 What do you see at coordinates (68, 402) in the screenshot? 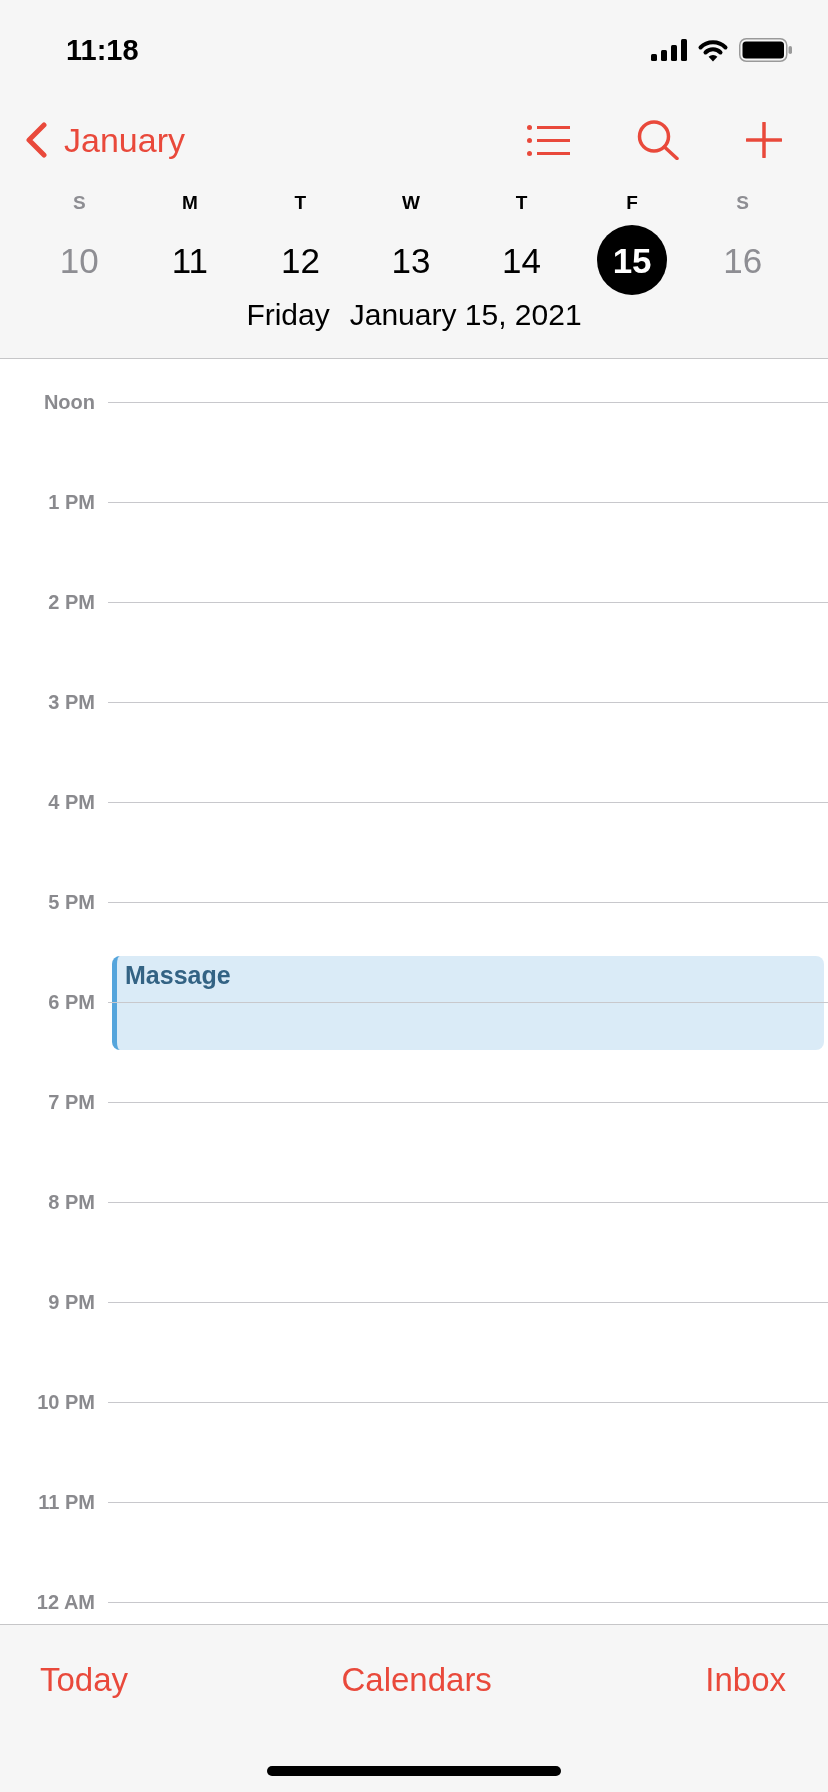
I see `hour-label: Noon` at bounding box center [68, 402].